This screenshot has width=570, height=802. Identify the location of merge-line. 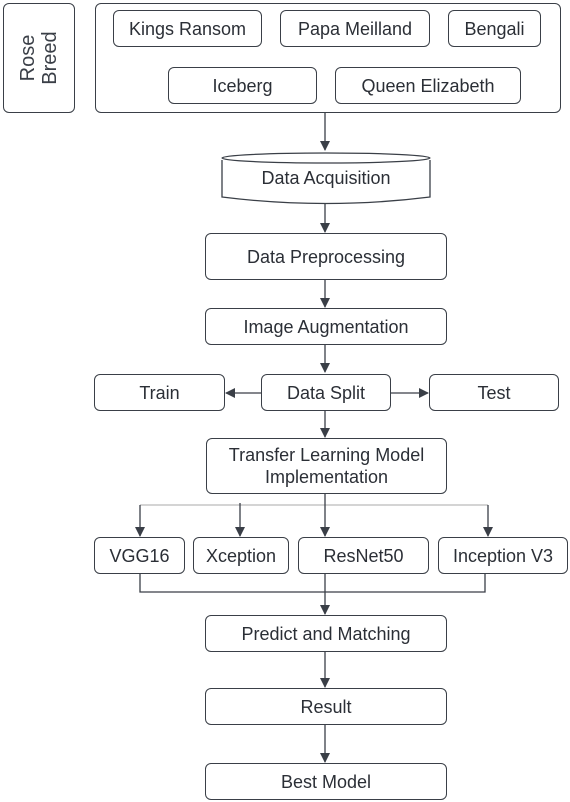
(312, 583).